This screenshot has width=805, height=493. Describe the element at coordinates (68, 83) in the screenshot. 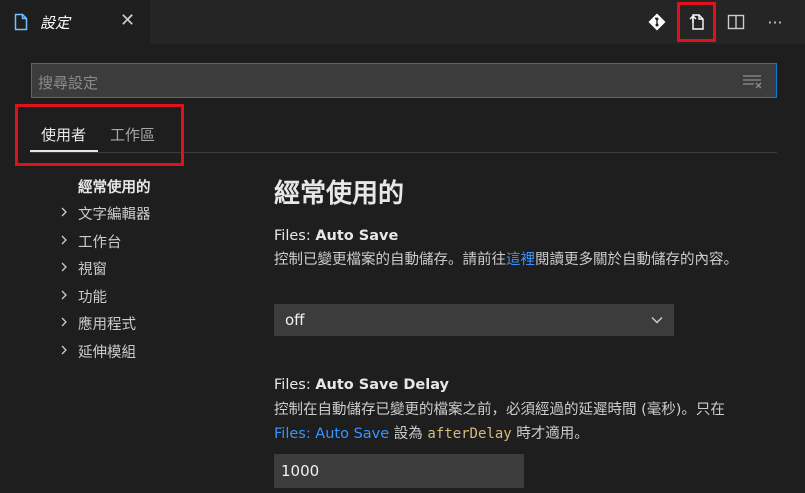

I see `search-placeholder: 搜尋設定` at that location.